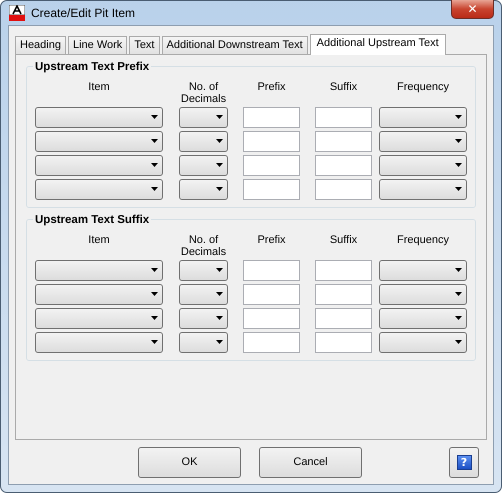 The width and height of the screenshot is (502, 493). I want to click on tab: Additional Downstream Text, so click(235, 45).